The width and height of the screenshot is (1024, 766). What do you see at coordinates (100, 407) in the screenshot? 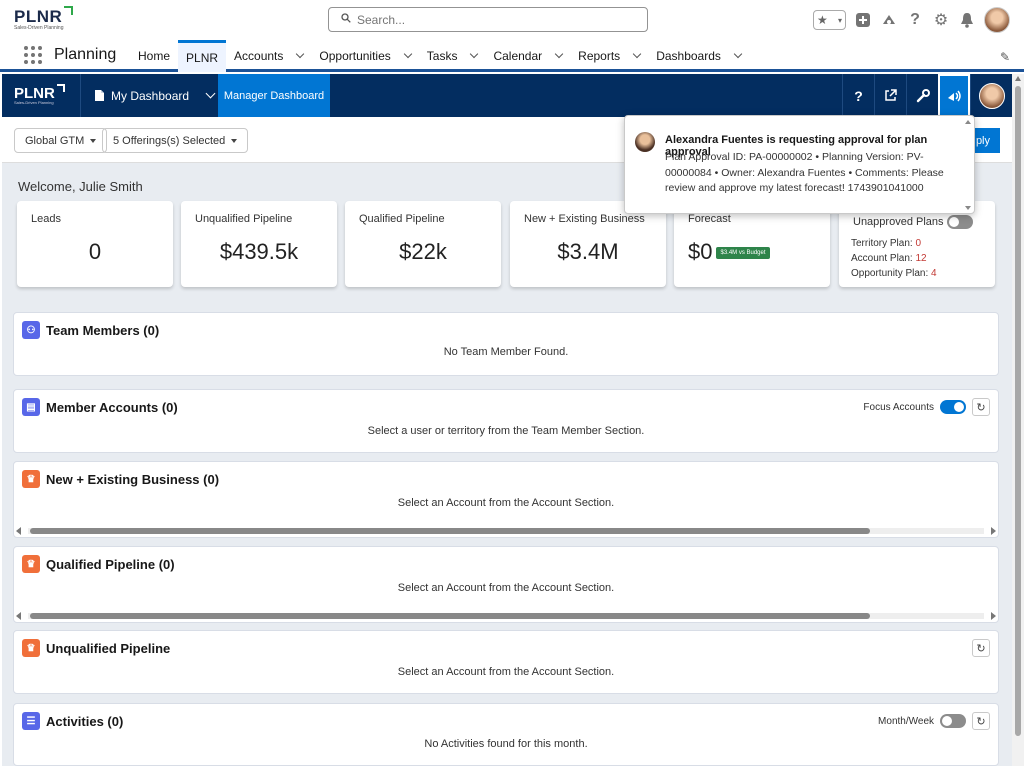
I see `card-header: ▤ Member Accounts (0)` at bounding box center [100, 407].